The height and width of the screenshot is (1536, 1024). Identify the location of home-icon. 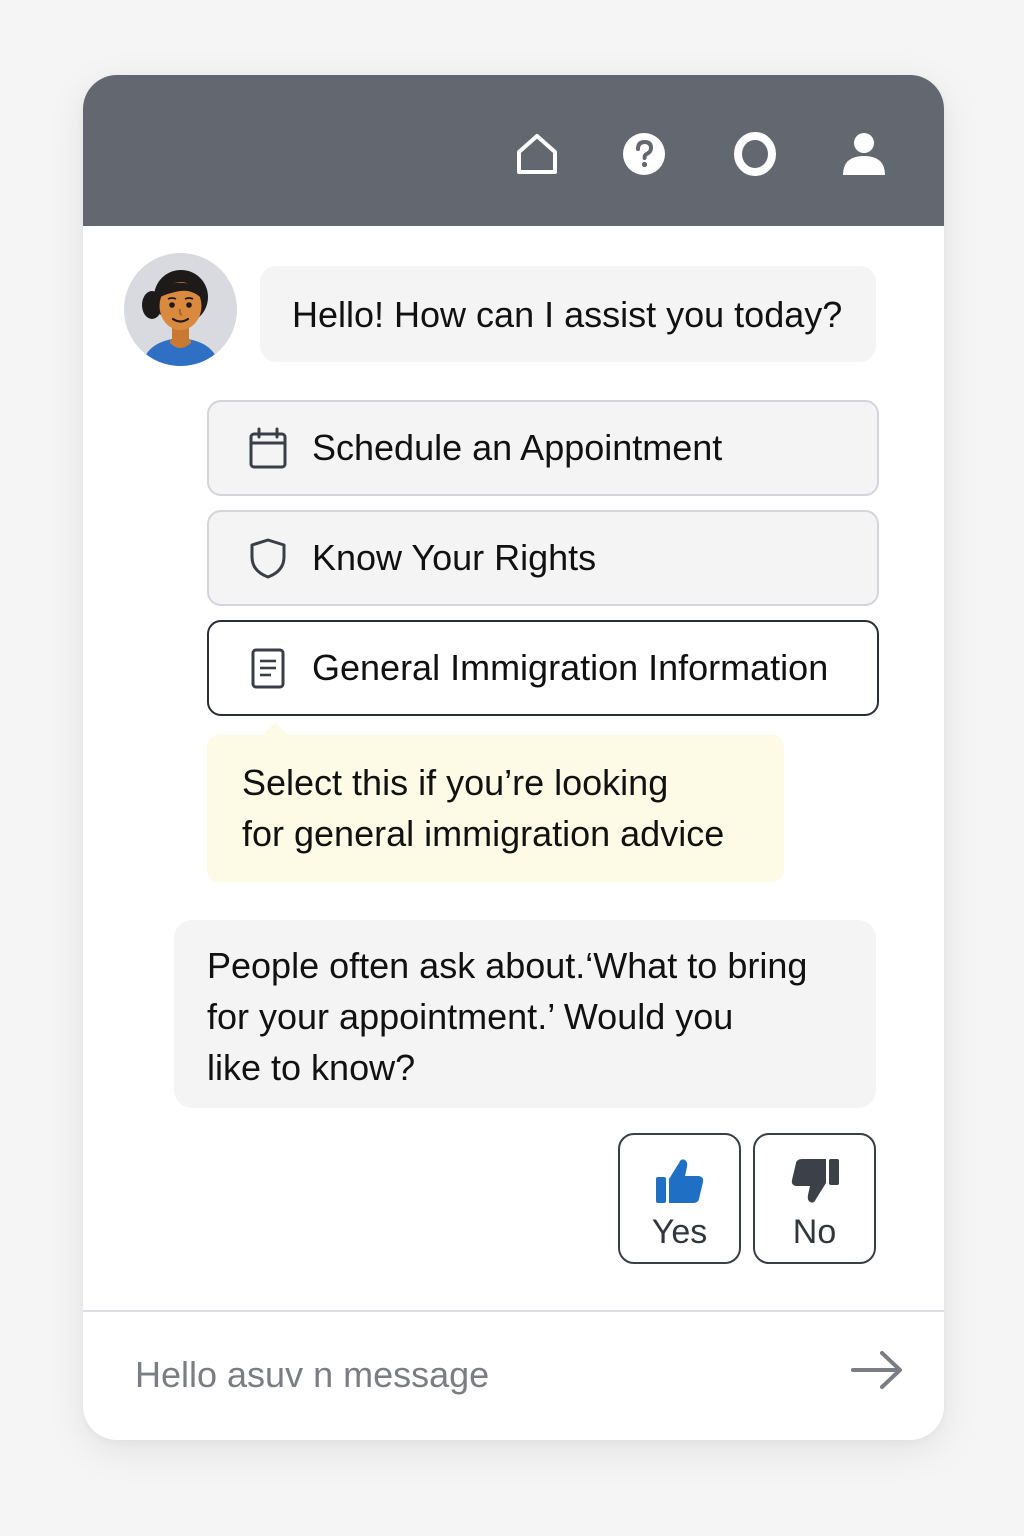
(537, 154).